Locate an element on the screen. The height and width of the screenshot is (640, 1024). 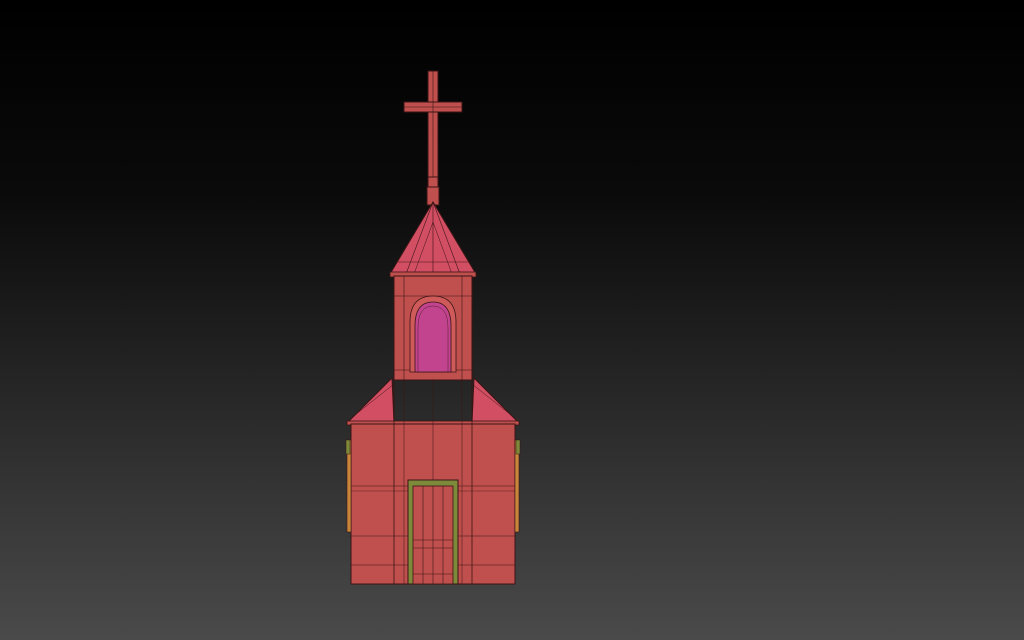
finial is located at coordinates (433, 191).